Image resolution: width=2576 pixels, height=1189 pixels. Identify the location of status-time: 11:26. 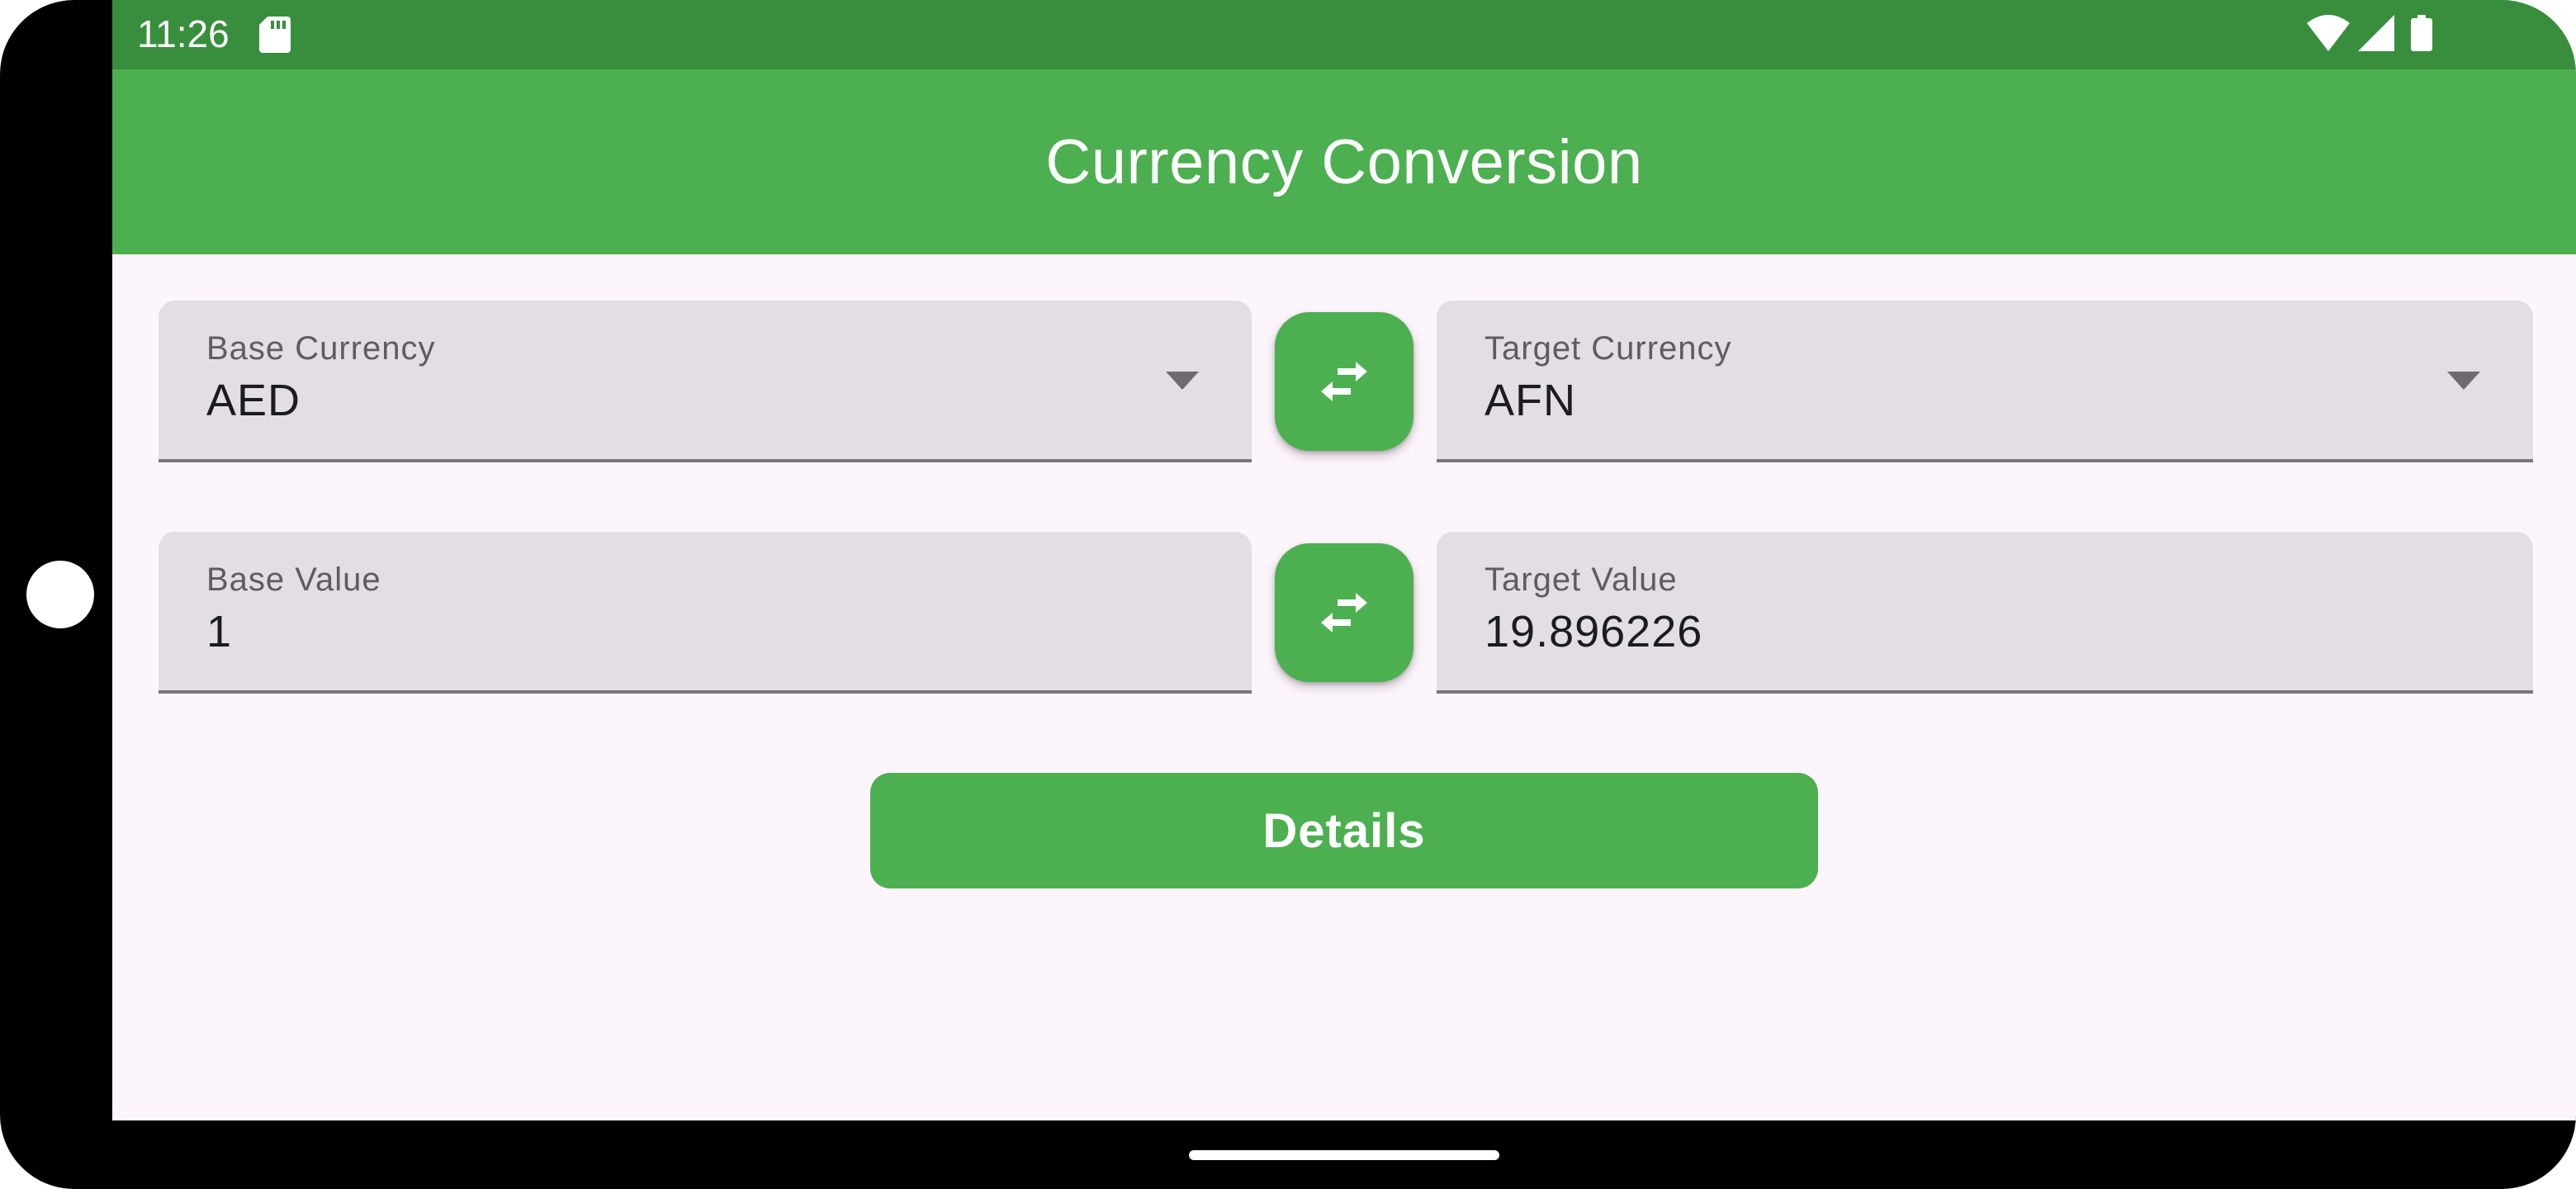
(183, 33).